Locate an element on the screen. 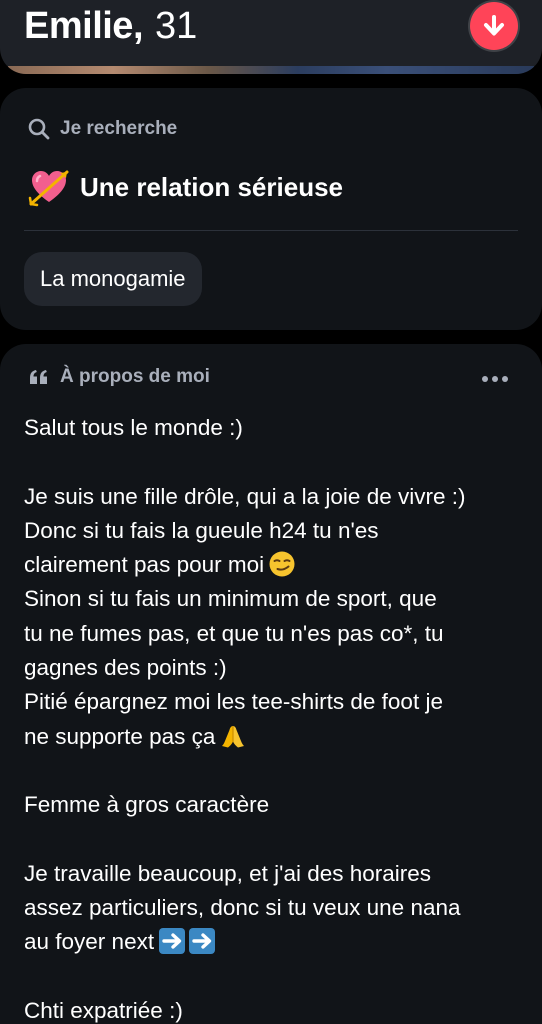 This screenshot has width=542, height=1024. looking-for-value: Une relation sérieuse is located at coordinates (211, 186).